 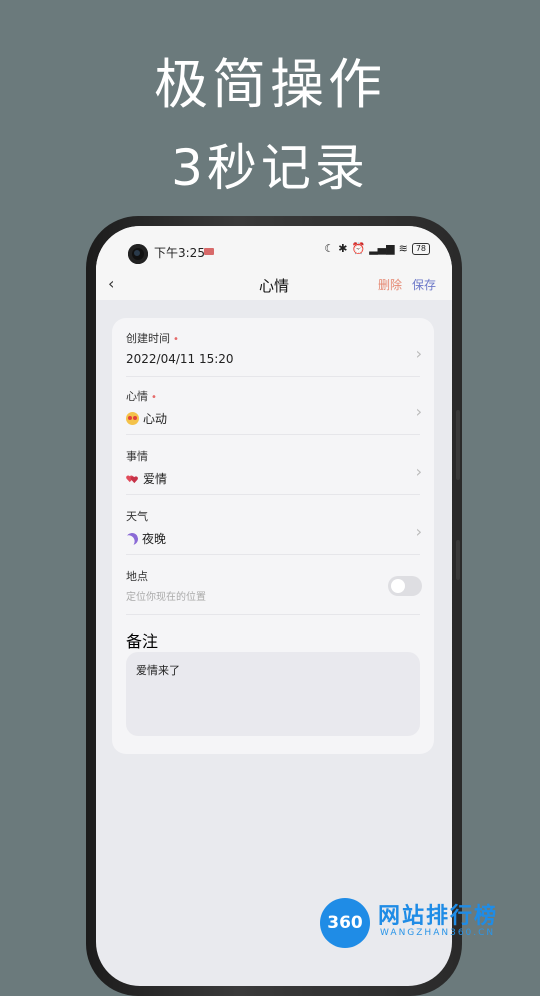 I want to click on note-label: 备注, so click(x=142, y=641).